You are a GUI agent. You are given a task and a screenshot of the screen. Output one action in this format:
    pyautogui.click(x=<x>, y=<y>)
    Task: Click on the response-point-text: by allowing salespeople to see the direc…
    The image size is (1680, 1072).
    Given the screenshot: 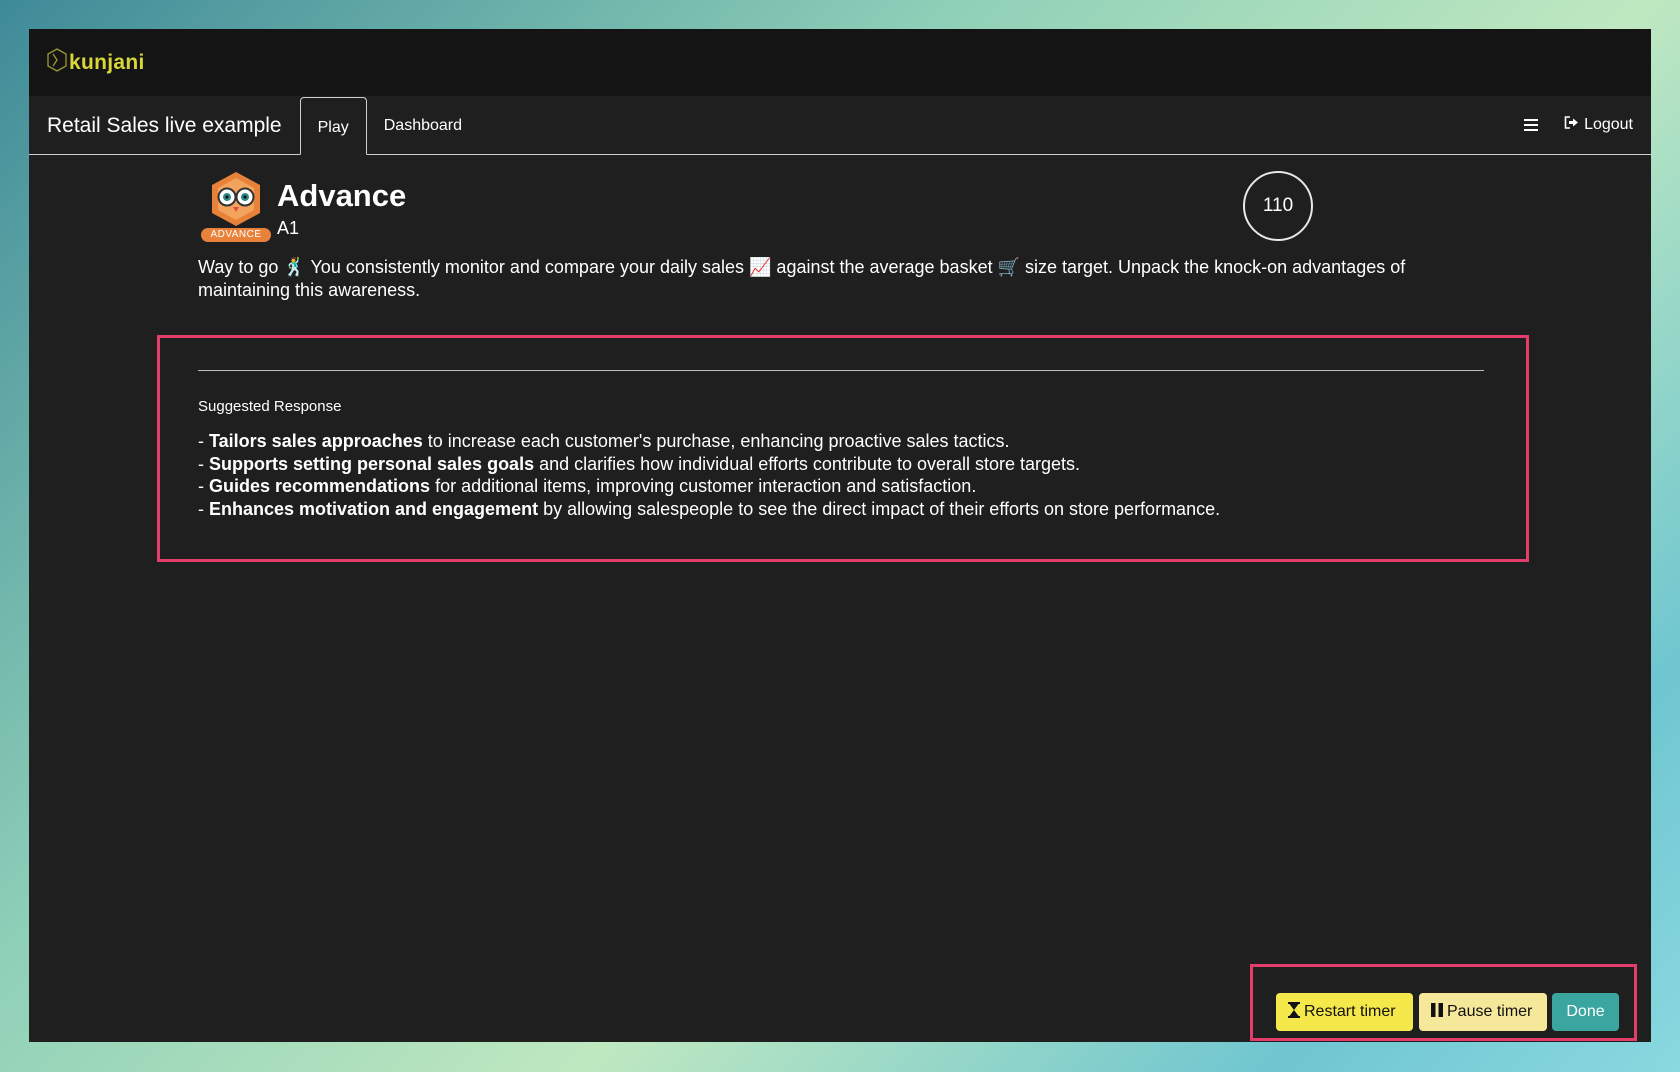 What is the action you would take?
    pyautogui.click(x=879, y=508)
    